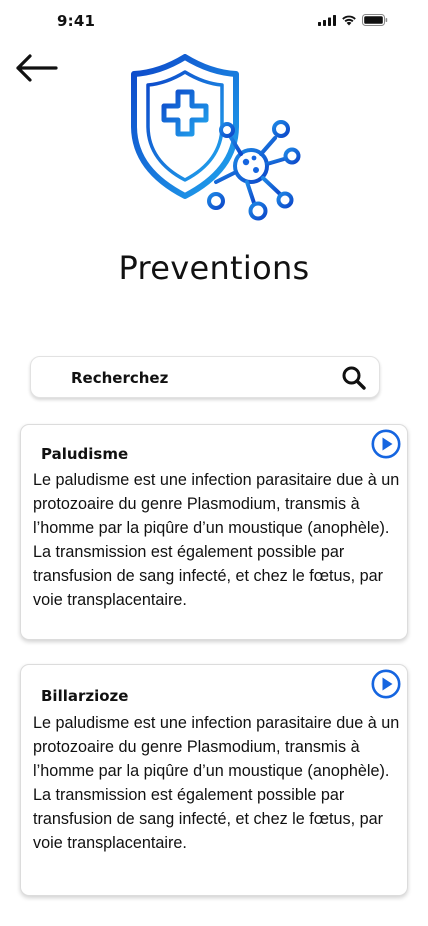  Describe the element at coordinates (85, 696) in the screenshot. I see `card-title: Billarzioze` at that location.